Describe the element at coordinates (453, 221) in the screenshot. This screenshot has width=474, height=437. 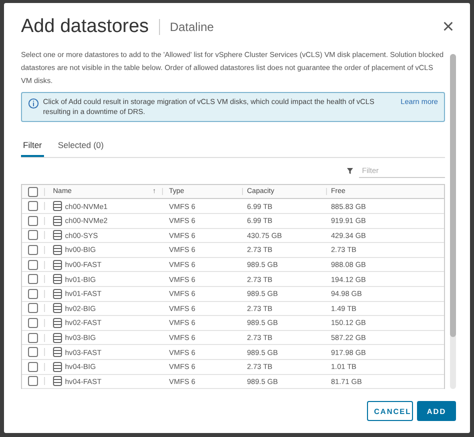
I see `scroll-bar` at that location.